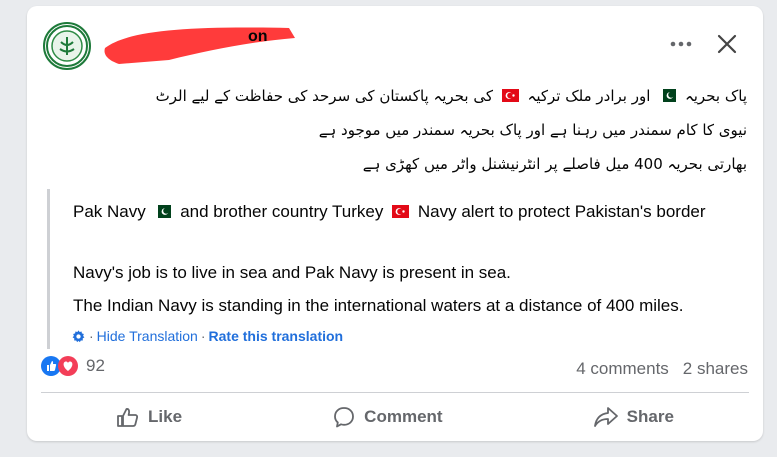  I want to click on urdu-line-1-part-b: اور برادر ملک ترکیہ, so click(589, 96).